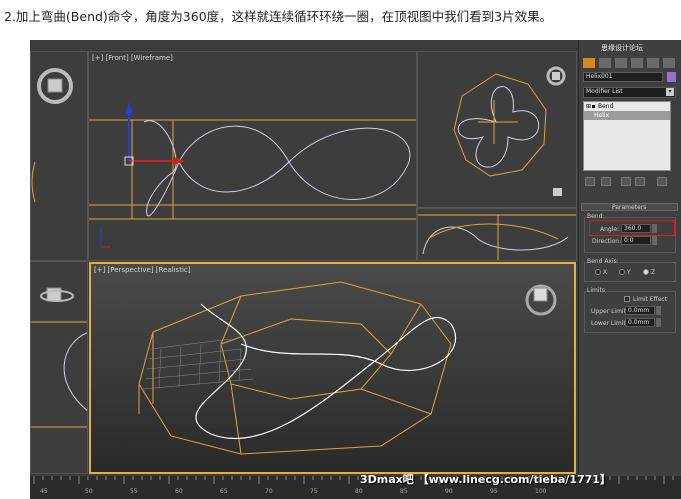  I want to click on axis-y-radio, so click(622, 272).